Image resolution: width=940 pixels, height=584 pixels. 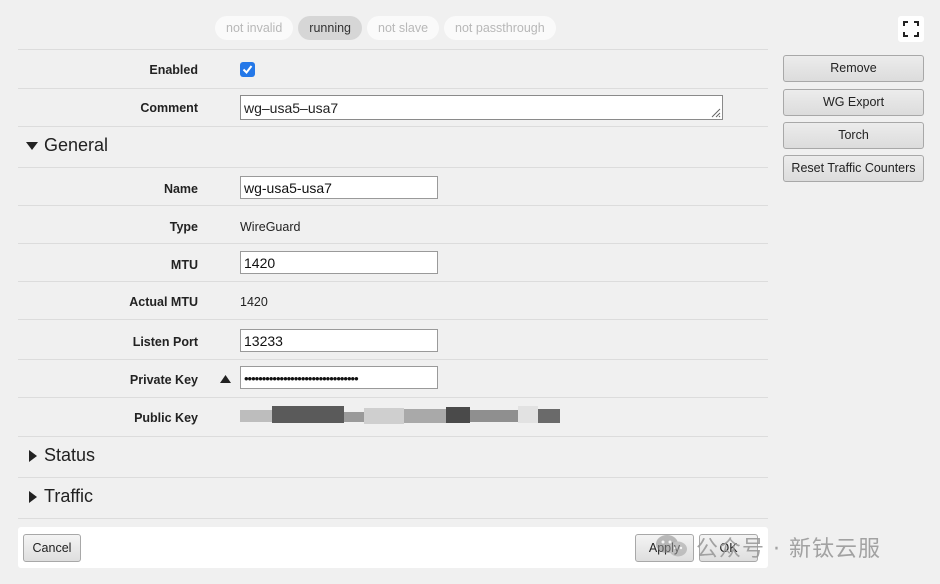 What do you see at coordinates (52, 548) in the screenshot?
I see `cancel-button: Cancel` at bounding box center [52, 548].